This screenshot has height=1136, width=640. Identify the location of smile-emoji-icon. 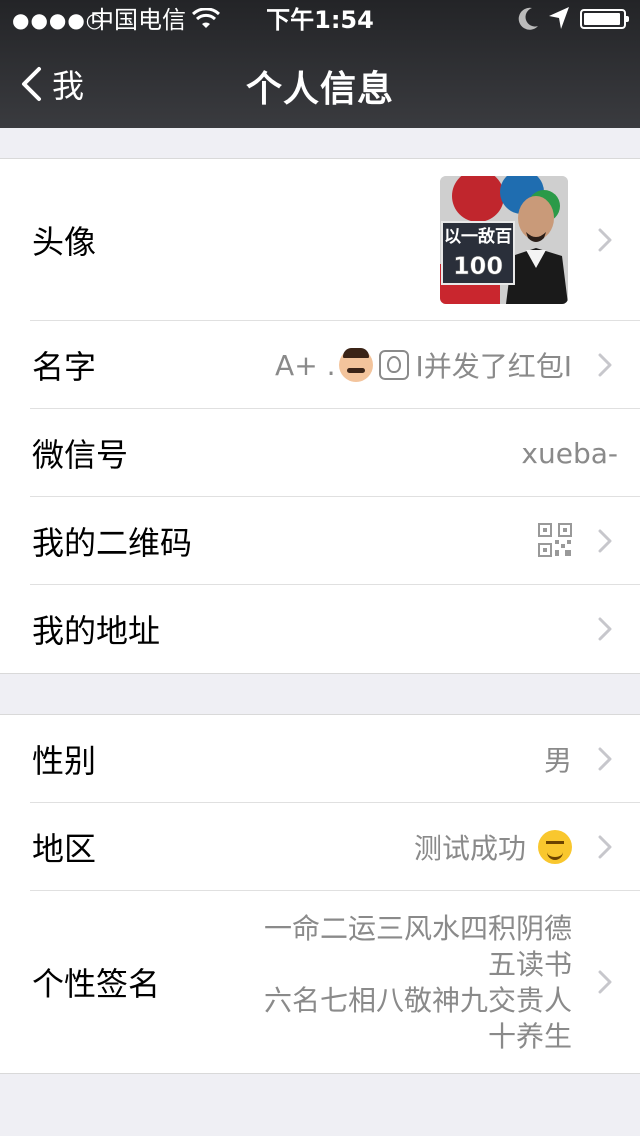
(555, 847).